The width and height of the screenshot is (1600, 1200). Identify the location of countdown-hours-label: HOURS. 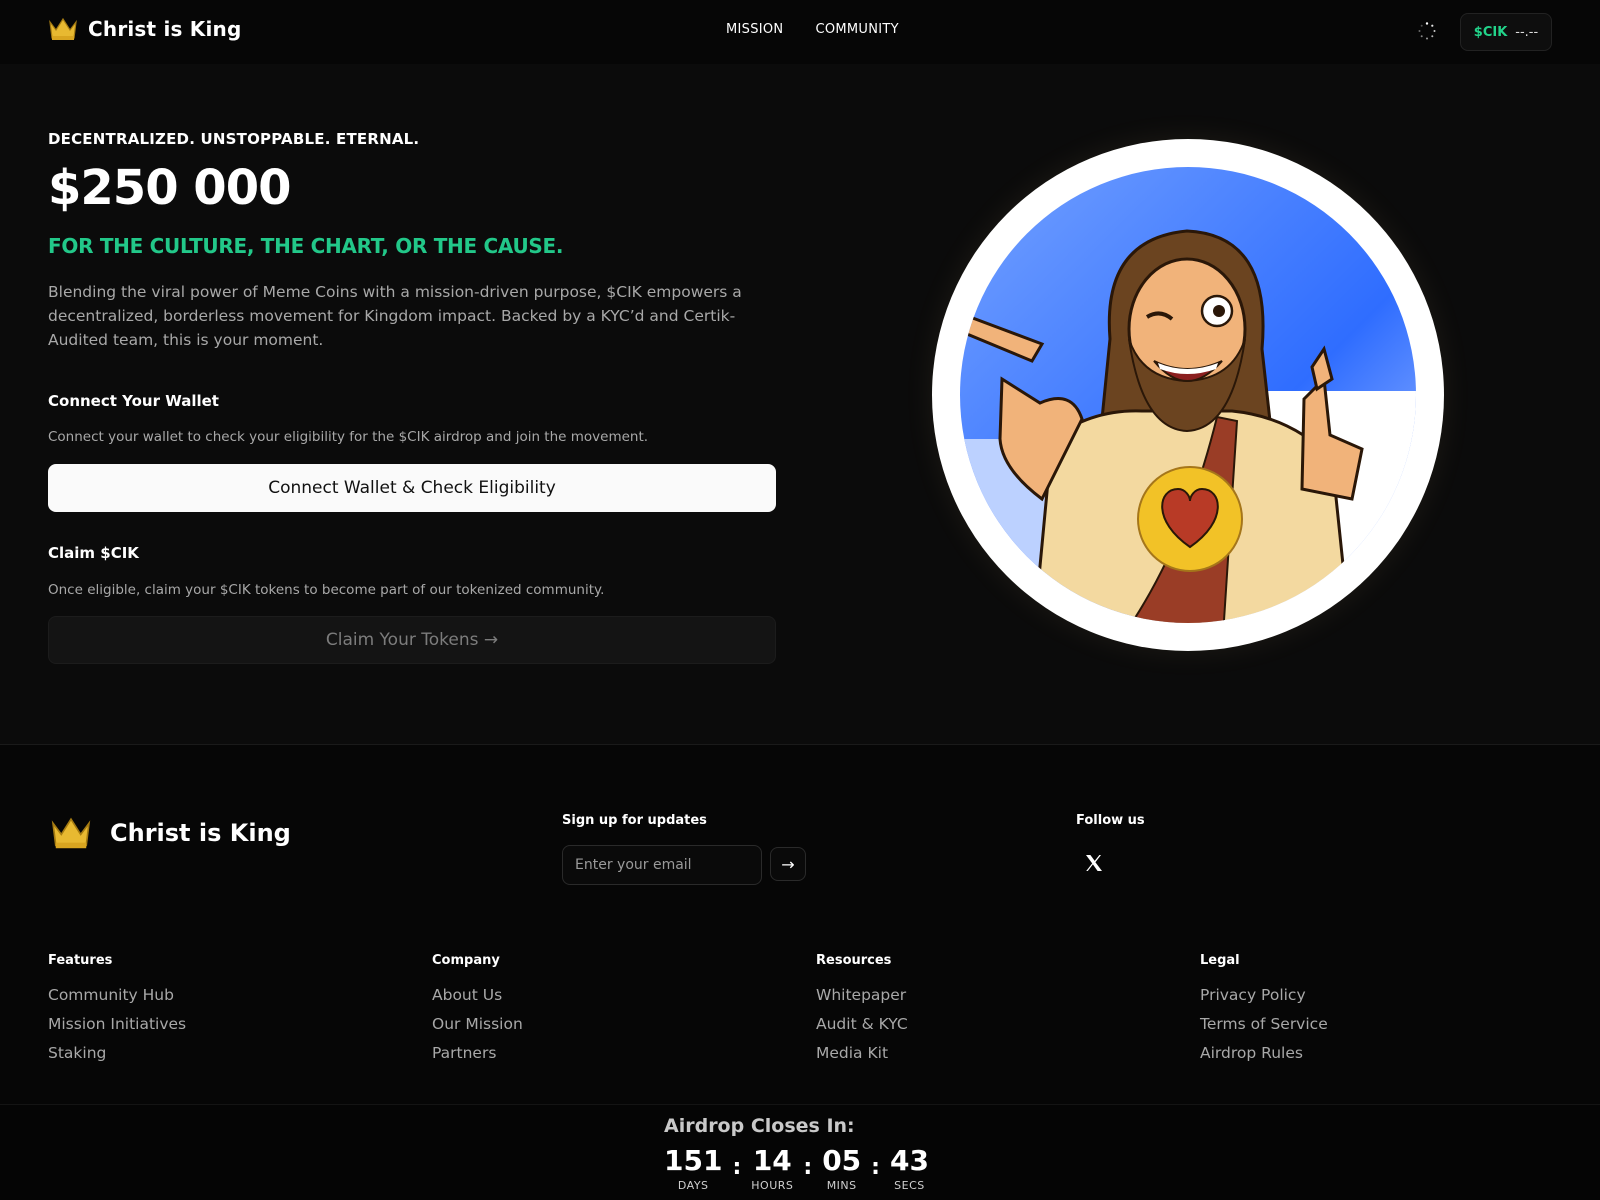
(772, 1185).